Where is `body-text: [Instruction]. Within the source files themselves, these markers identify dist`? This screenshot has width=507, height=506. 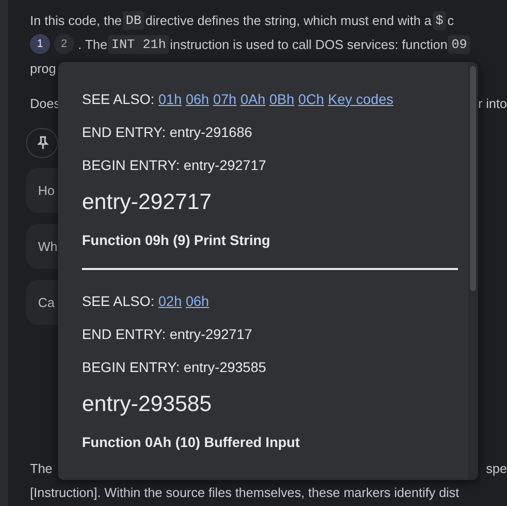 body-text: [Instruction]. Within the source files themselves, these markers identify dist is located at coordinates (245, 492).